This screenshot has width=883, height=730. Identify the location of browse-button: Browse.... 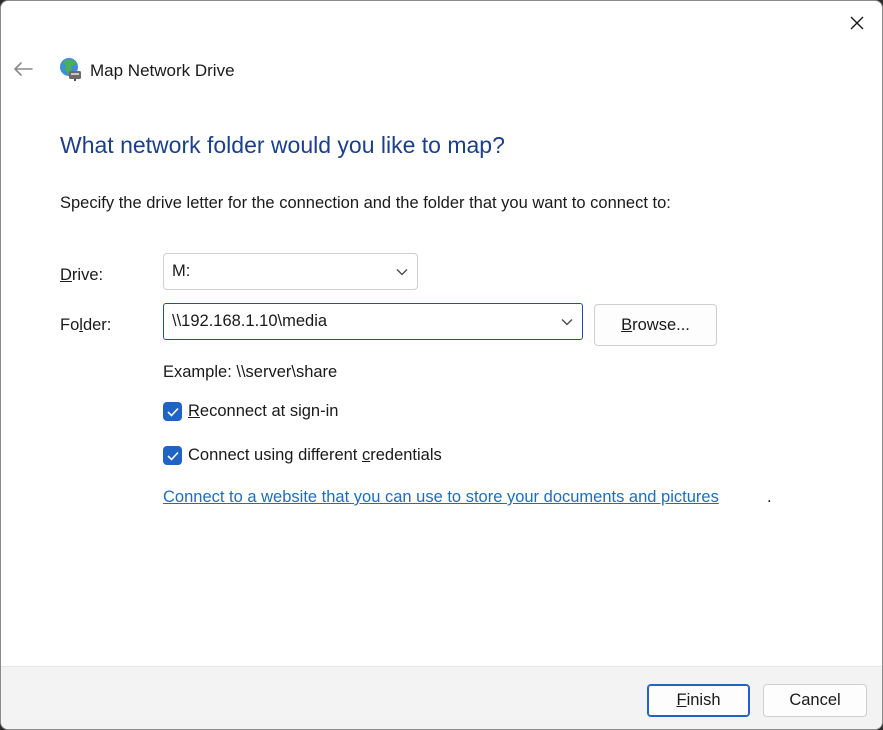
(655, 325).